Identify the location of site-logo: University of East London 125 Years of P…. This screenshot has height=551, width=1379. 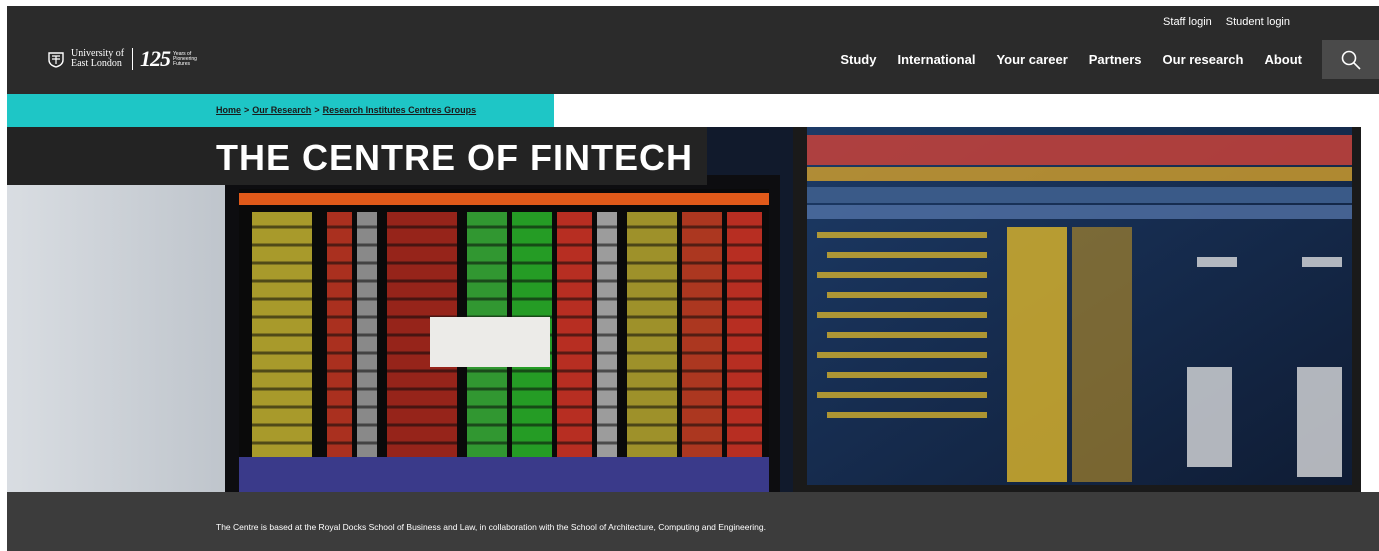
(122, 59).